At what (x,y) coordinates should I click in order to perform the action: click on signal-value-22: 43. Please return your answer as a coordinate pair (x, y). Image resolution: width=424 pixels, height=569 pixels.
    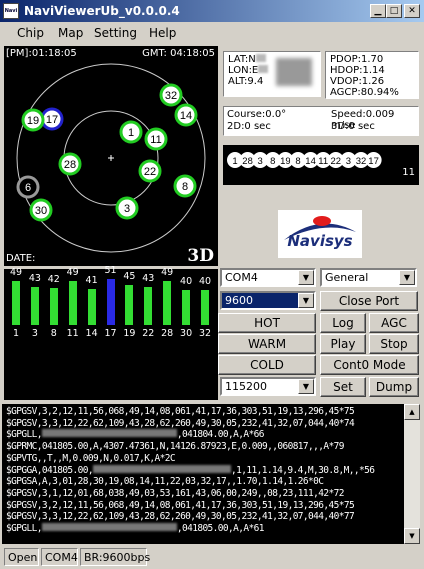
    Looking at the image, I should click on (148, 278).